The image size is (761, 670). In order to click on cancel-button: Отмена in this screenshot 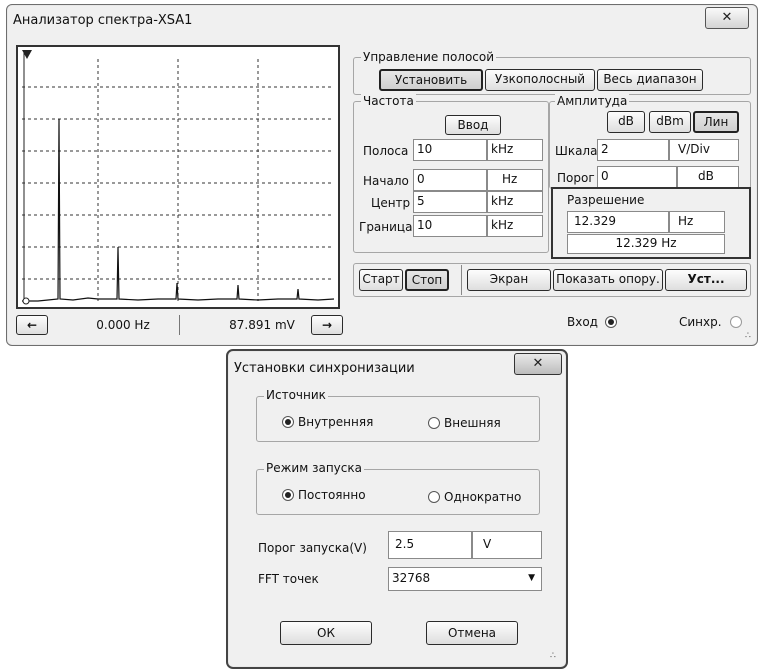, I will do `click(472, 633)`.